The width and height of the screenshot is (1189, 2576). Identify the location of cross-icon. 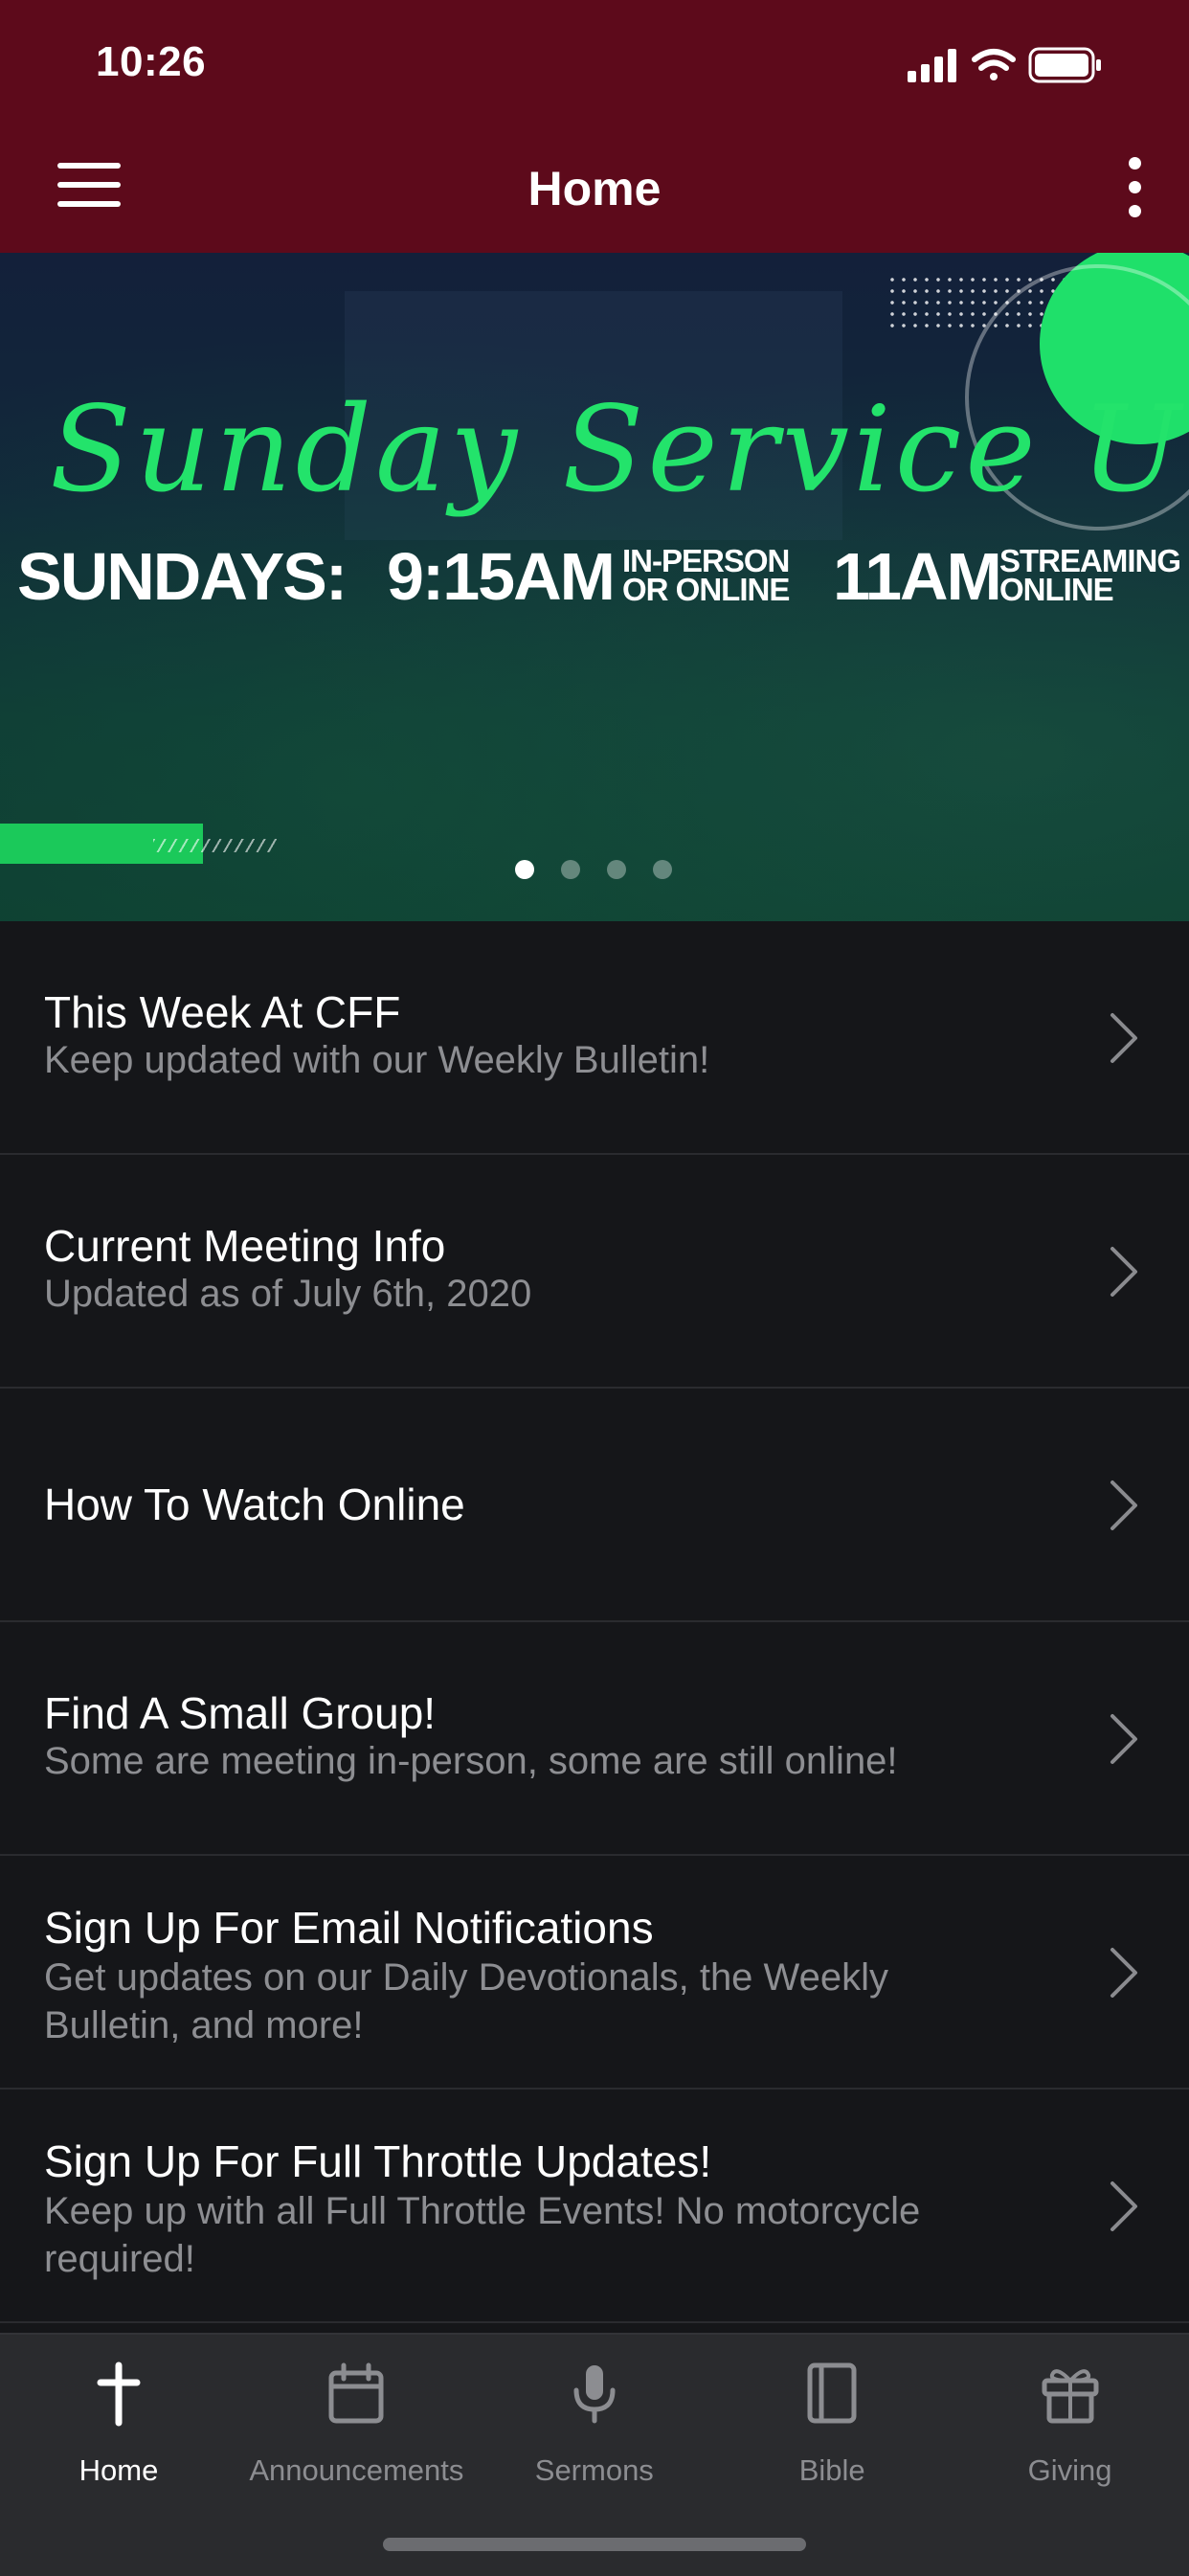
(119, 2394).